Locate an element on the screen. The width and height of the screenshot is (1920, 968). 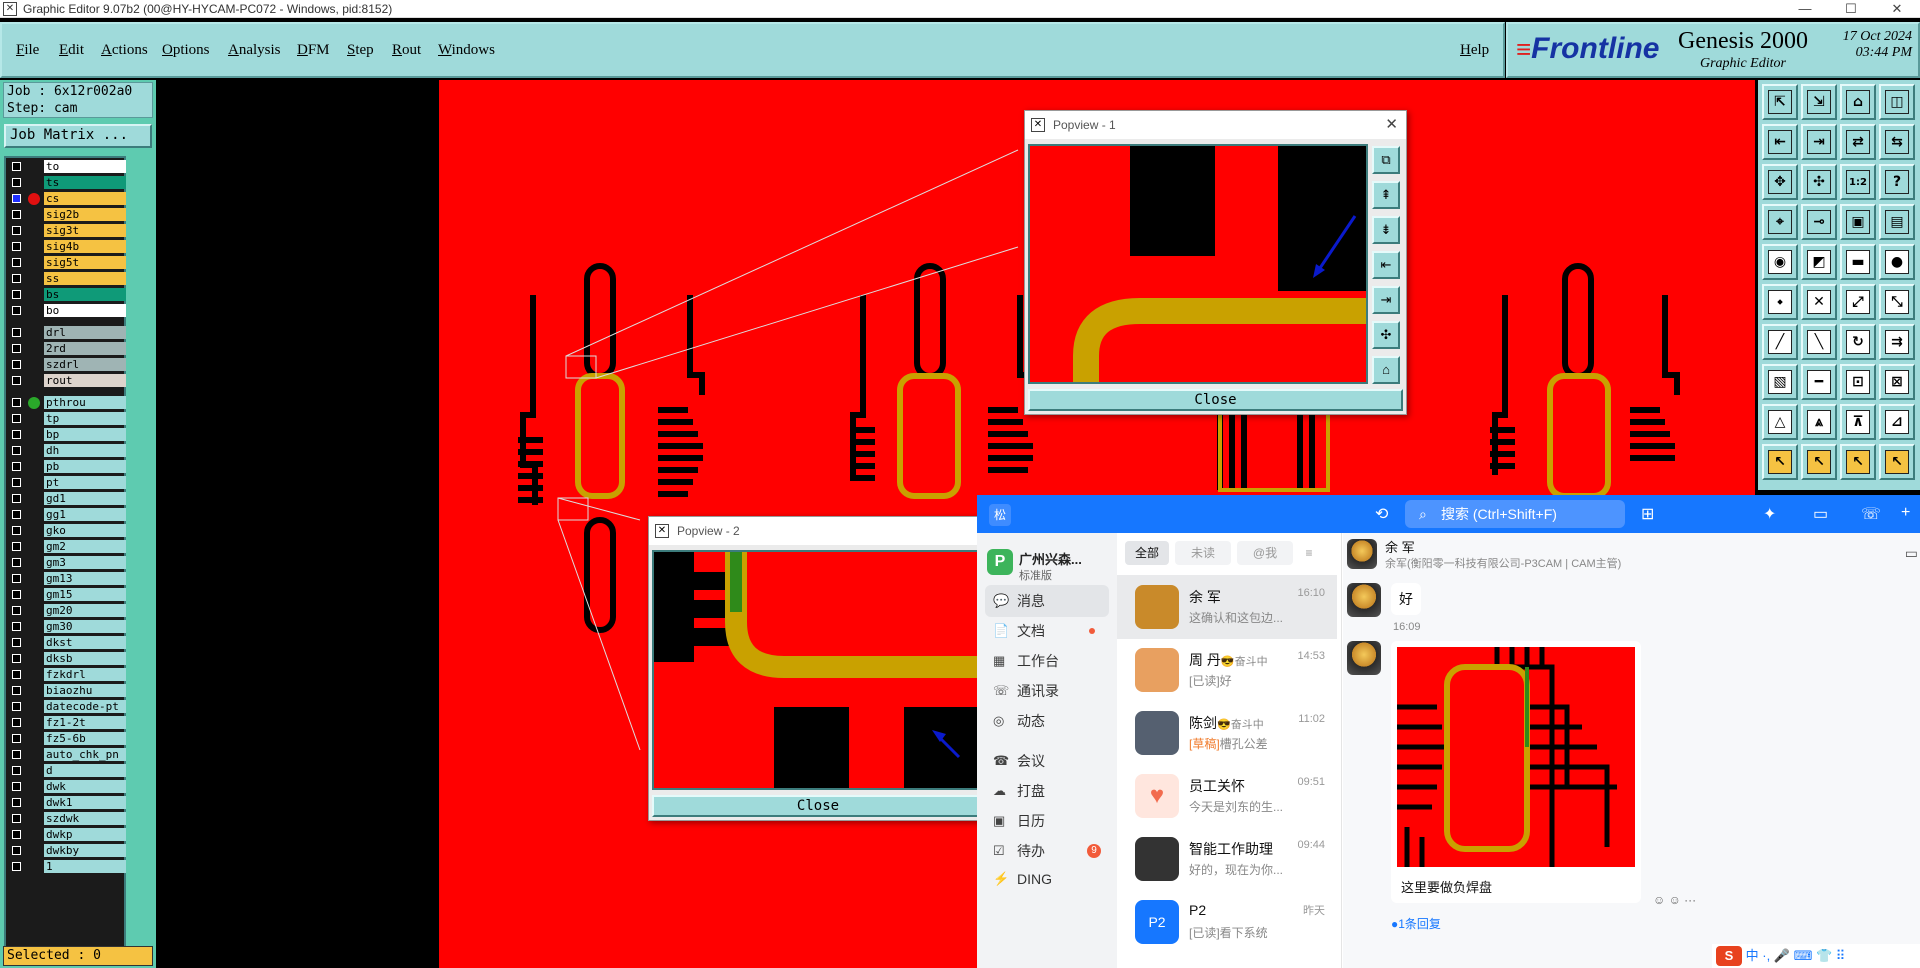
layer-row: szdwk is located at coordinates (67, 818).